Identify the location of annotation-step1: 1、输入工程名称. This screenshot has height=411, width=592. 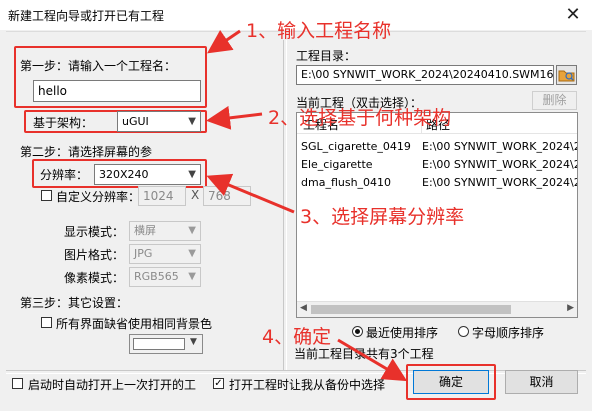
(319, 31).